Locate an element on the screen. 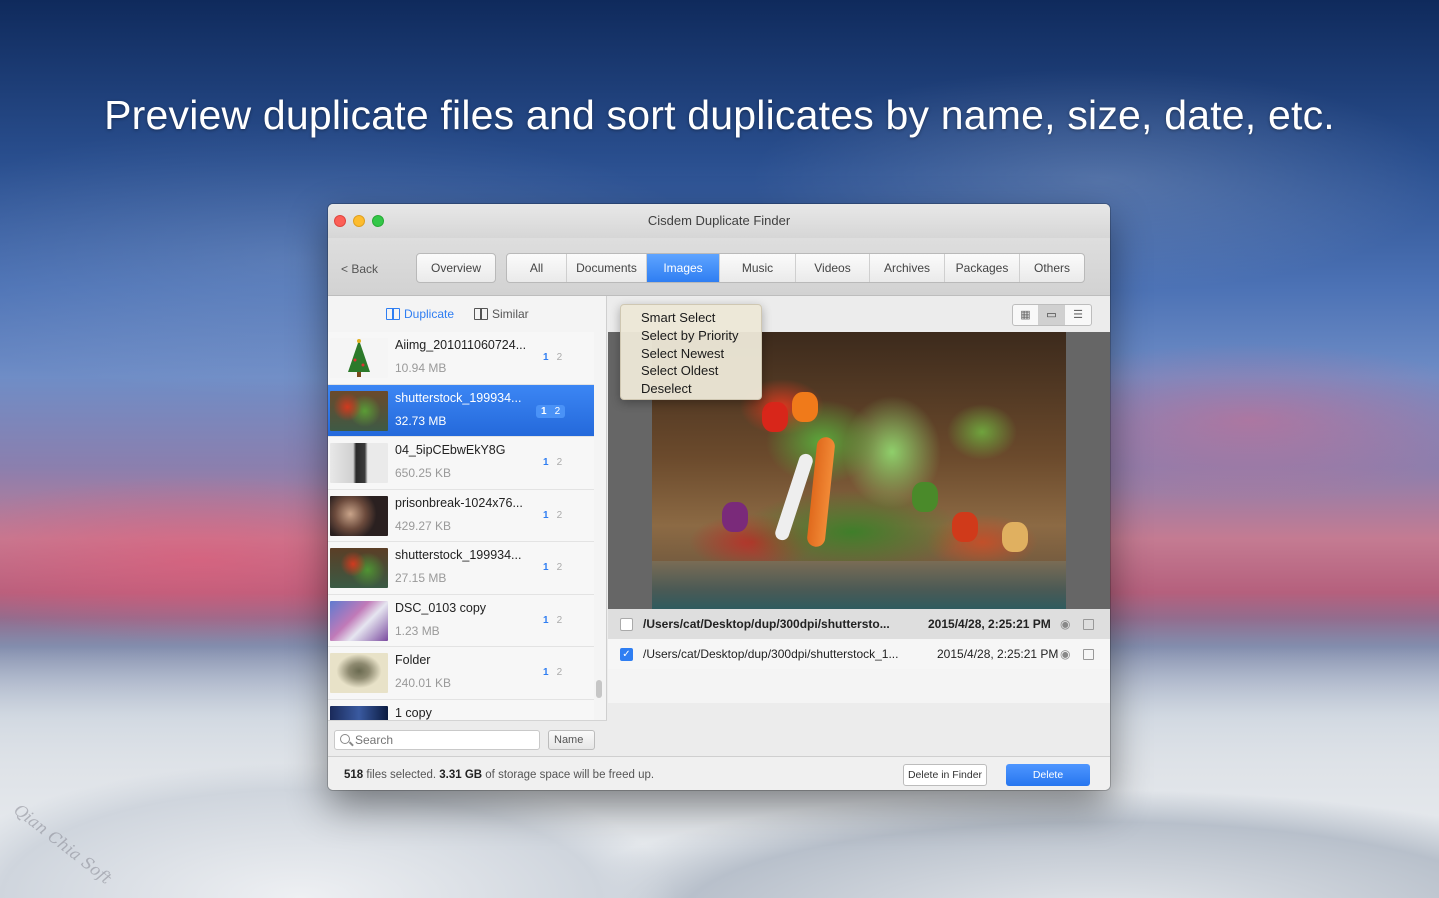  menu-item-select-by-priority: Select by Priority is located at coordinates (691, 336).